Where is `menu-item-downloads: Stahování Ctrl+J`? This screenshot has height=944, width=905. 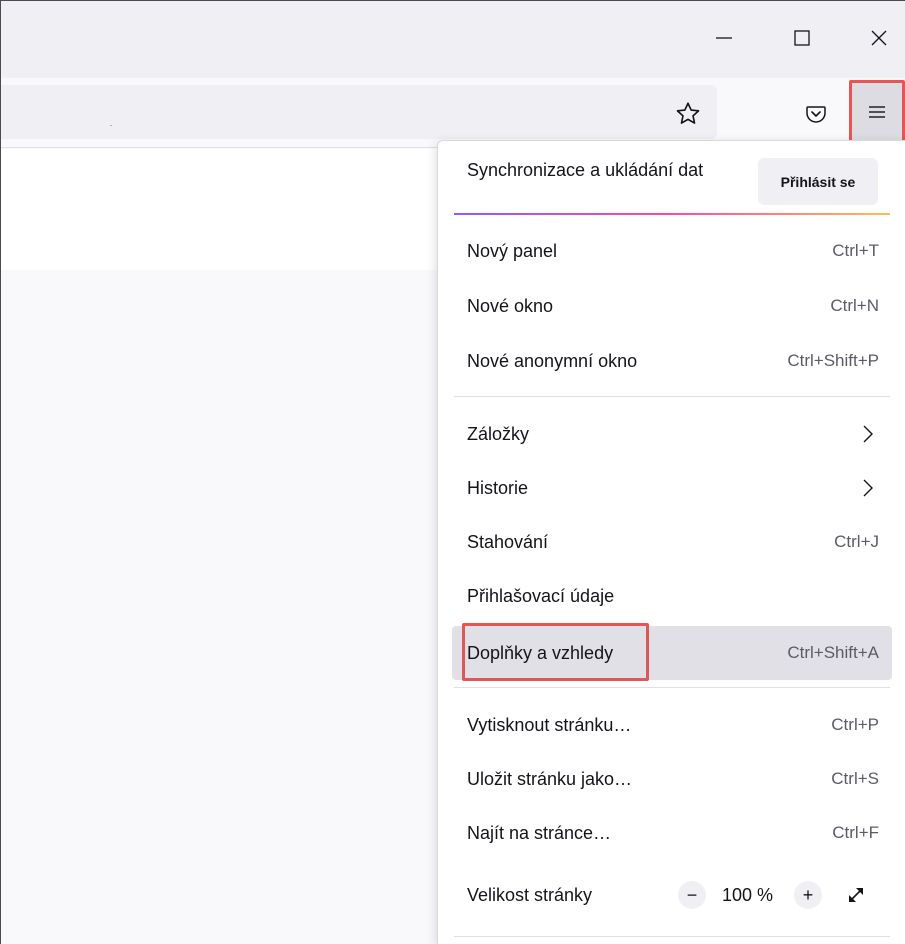 menu-item-downloads: Stahování Ctrl+J is located at coordinates (672, 542).